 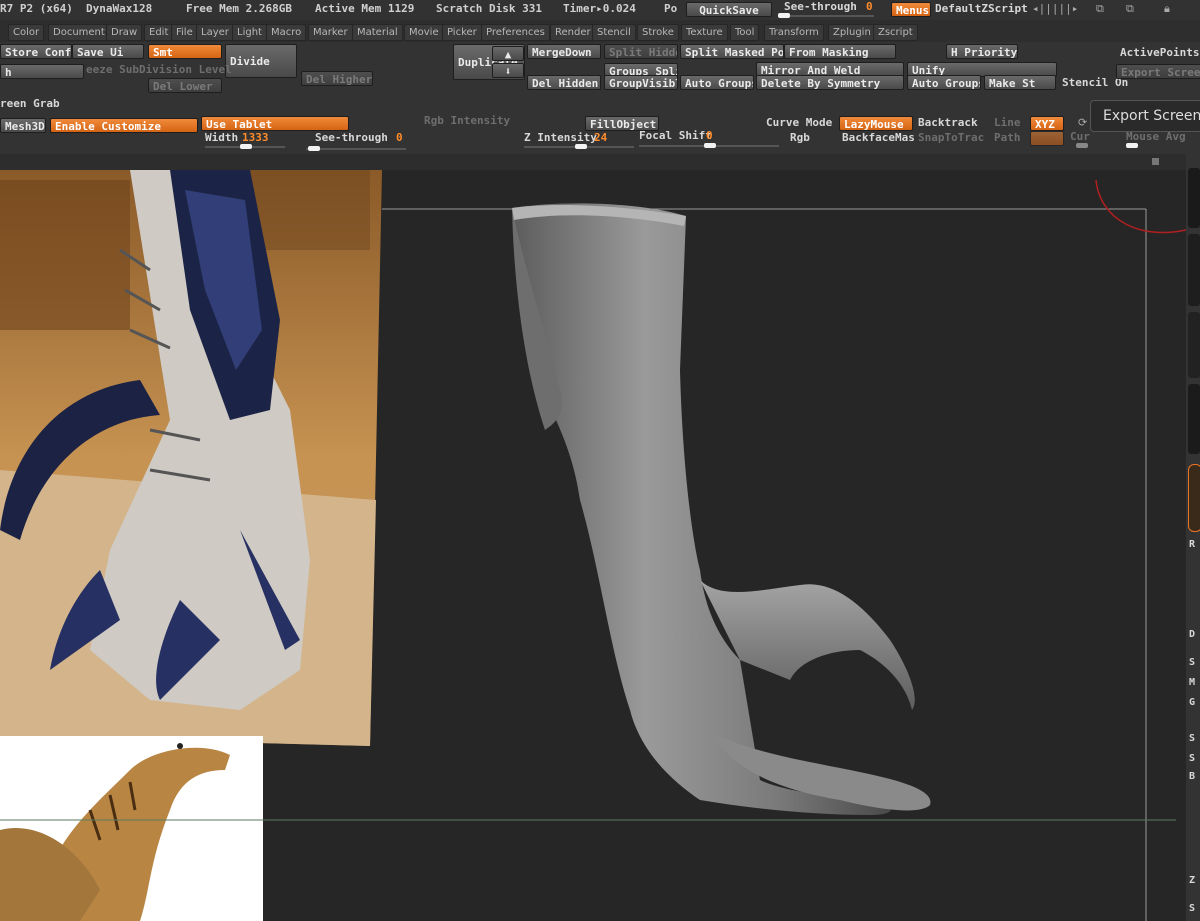 I want to click on z-intensity-knob, so click(x=581, y=146).